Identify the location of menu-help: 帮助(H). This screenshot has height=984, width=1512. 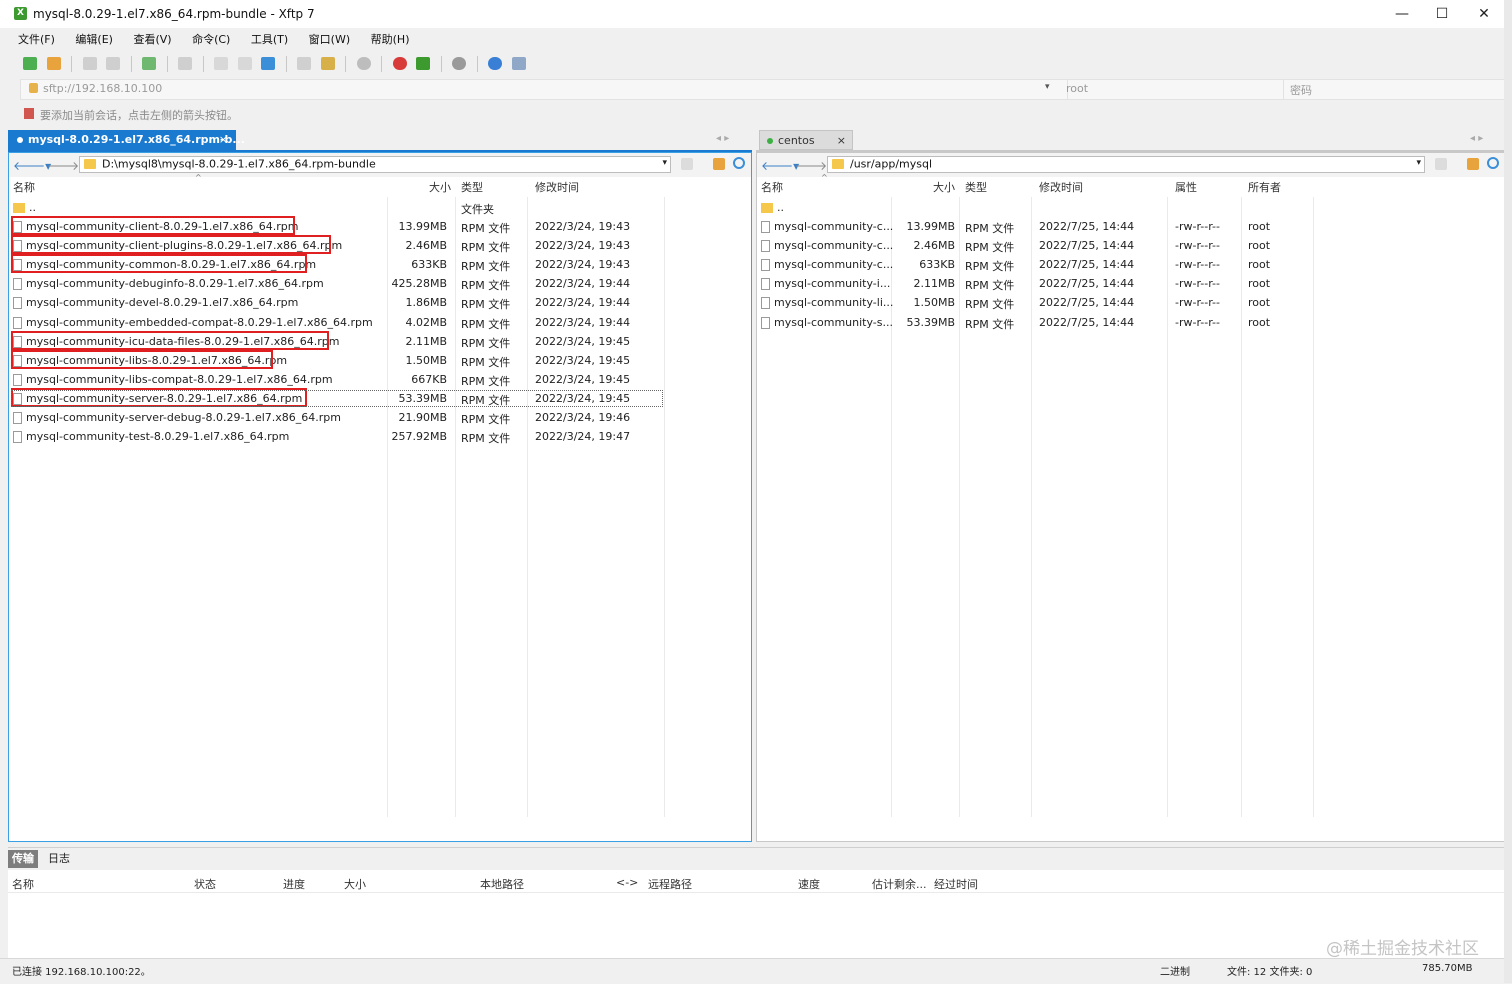
(389, 40).